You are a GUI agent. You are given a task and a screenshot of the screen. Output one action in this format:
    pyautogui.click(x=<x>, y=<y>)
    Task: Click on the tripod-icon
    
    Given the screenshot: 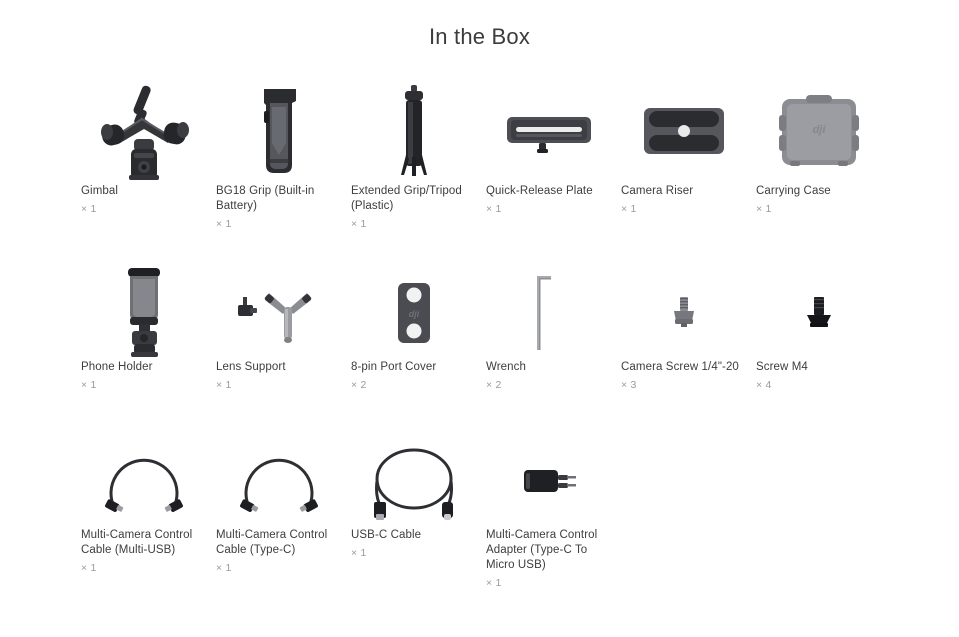 What is the action you would take?
    pyautogui.click(x=413, y=131)
    